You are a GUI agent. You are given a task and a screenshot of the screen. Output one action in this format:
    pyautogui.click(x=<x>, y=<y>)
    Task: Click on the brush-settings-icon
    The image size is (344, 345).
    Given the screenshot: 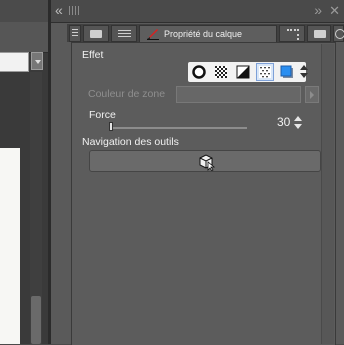 What is the action you would take?
    pyautogui.click(x=293, y=34)
    